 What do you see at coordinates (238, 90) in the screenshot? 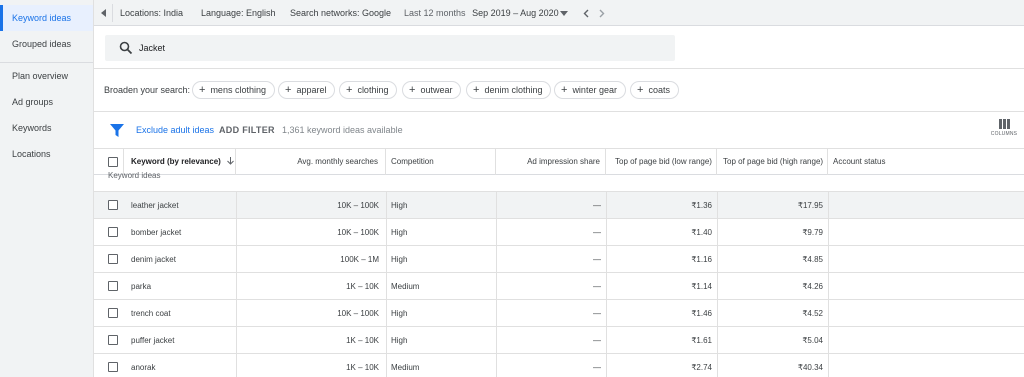
I see `chip-label: mens clothing` at bounding box center [238, 90].